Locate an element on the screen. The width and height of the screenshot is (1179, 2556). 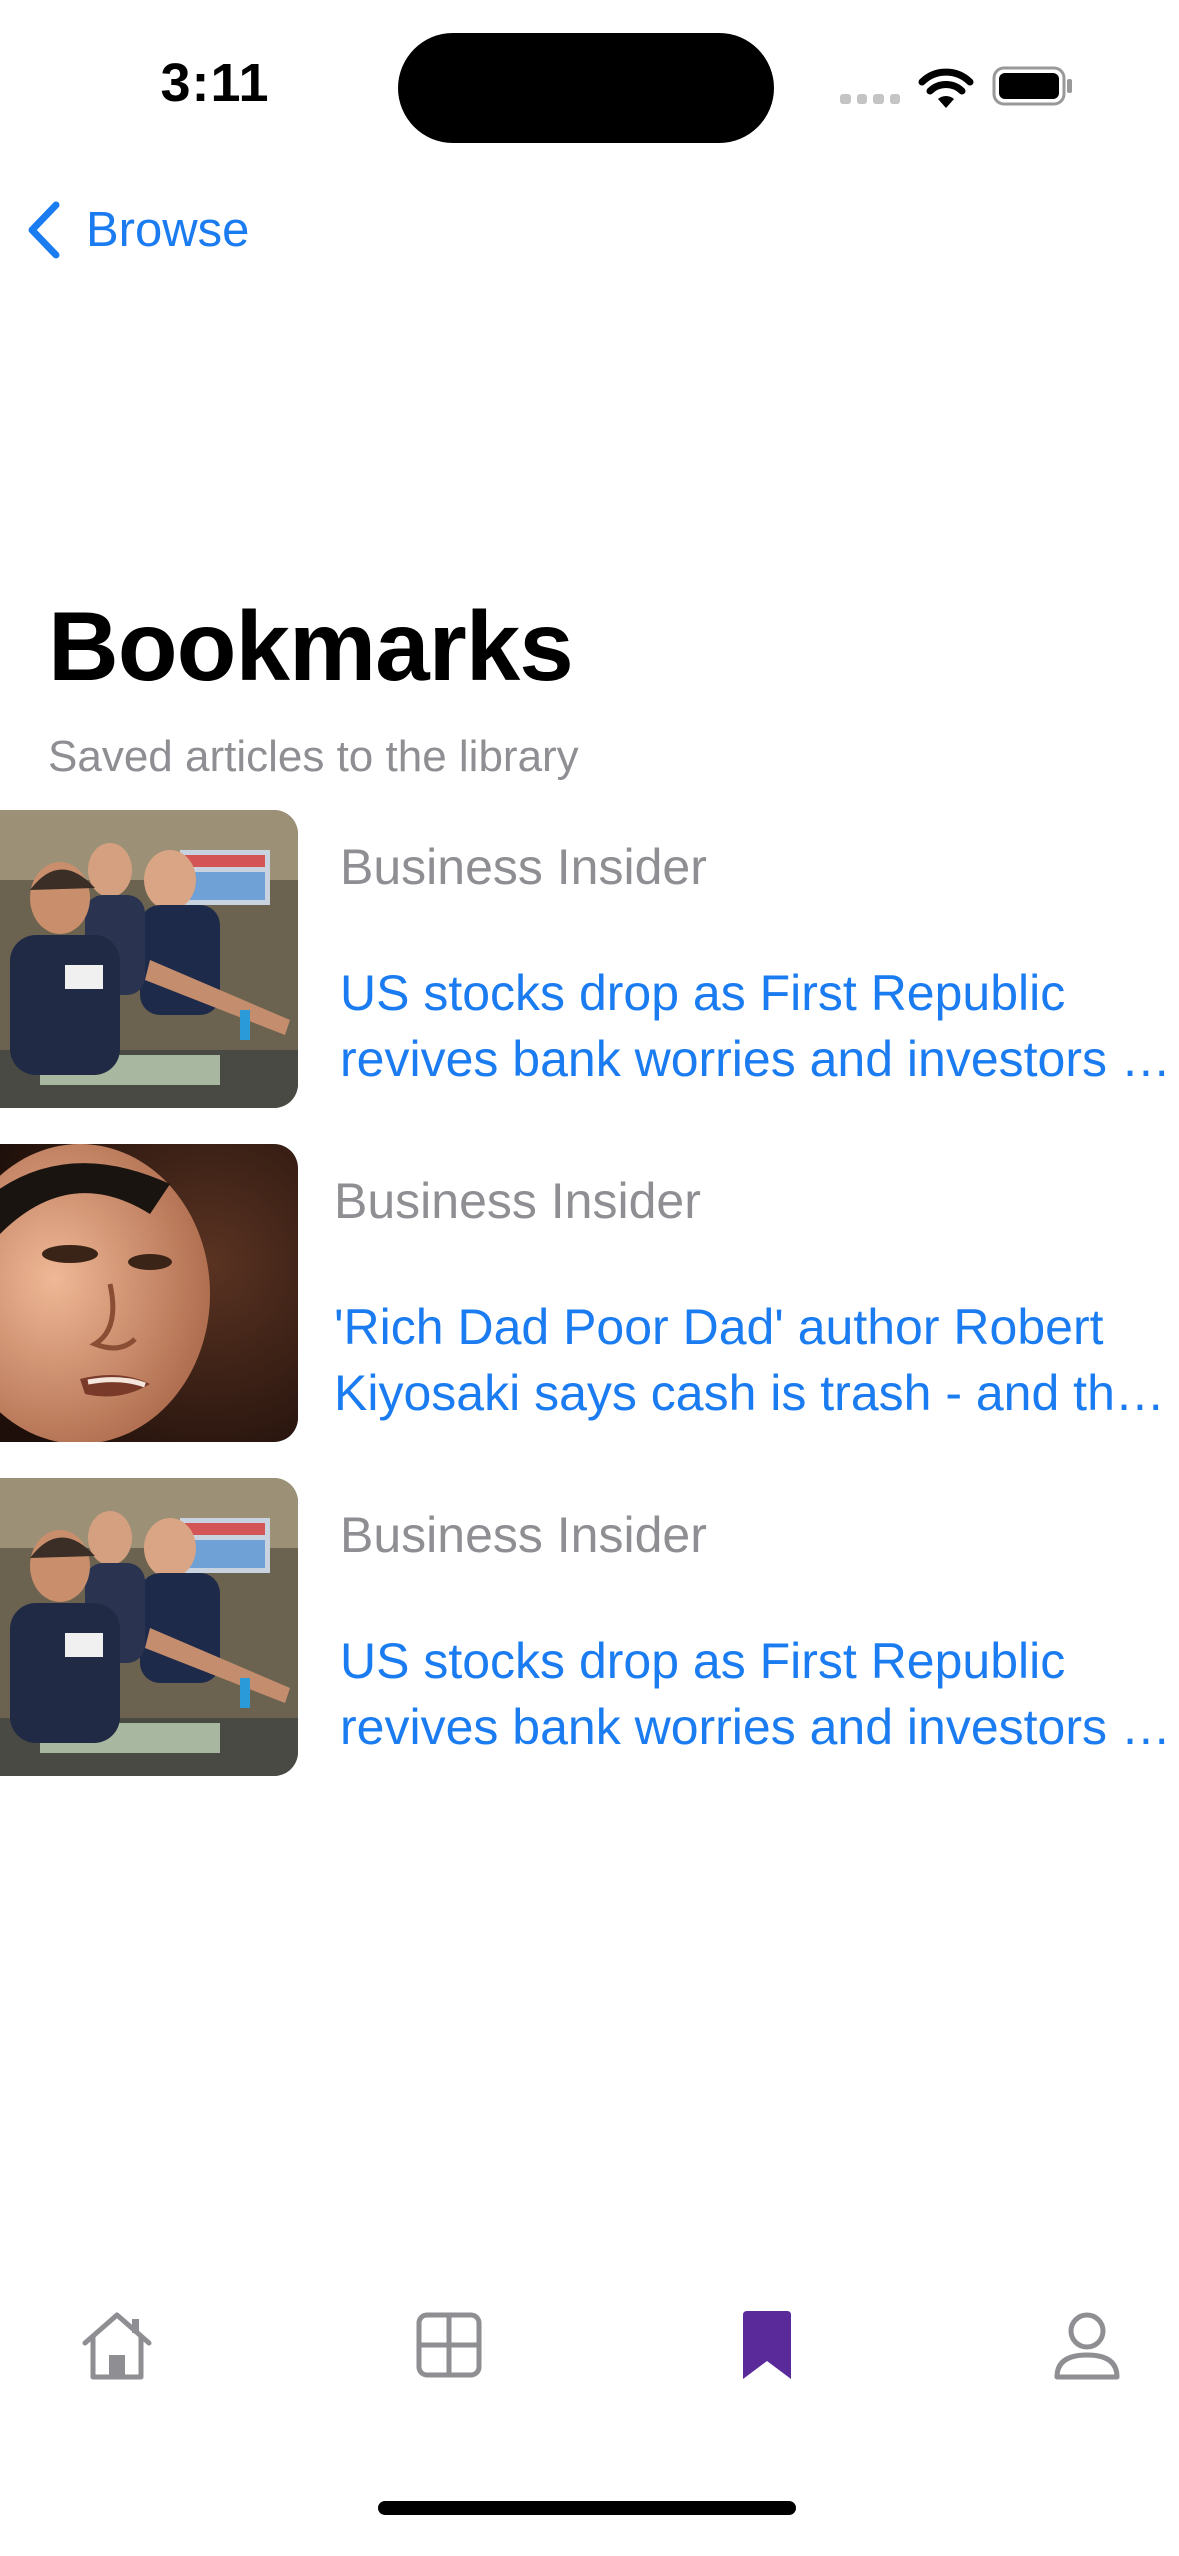
tab-bar is located at coordinates (589, 2375).